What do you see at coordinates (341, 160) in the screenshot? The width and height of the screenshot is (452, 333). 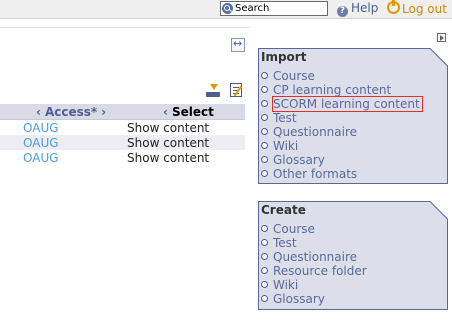 I see `import-item-glossary: Glossary` at bounding box center [341, 160].